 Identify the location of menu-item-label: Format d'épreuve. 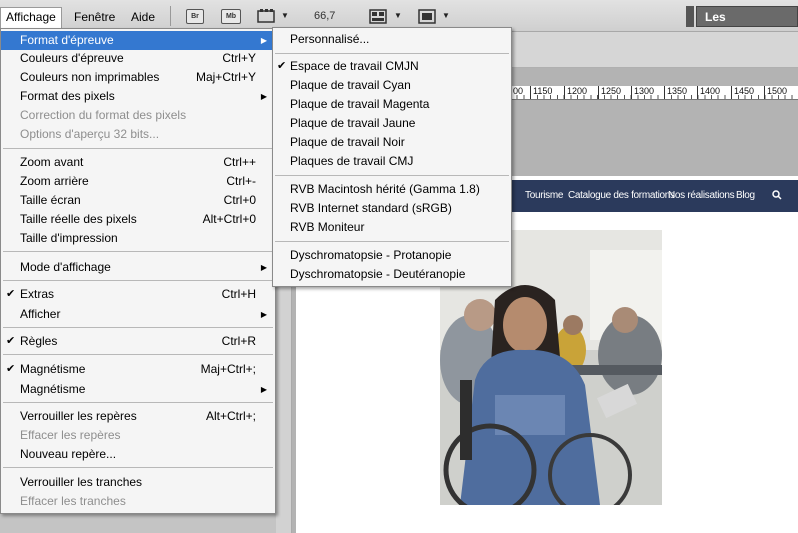
(67, 40).